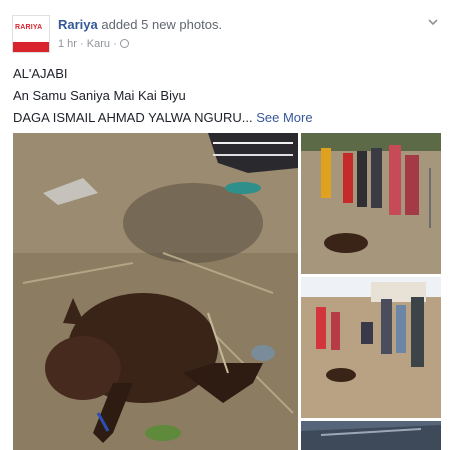 The image size is (453, 450). Describe the element at coordinates (99, 95) in the screenshot. I see `post-text-line-2: An Samu Saniya Mai Kai Biyu` at that location.